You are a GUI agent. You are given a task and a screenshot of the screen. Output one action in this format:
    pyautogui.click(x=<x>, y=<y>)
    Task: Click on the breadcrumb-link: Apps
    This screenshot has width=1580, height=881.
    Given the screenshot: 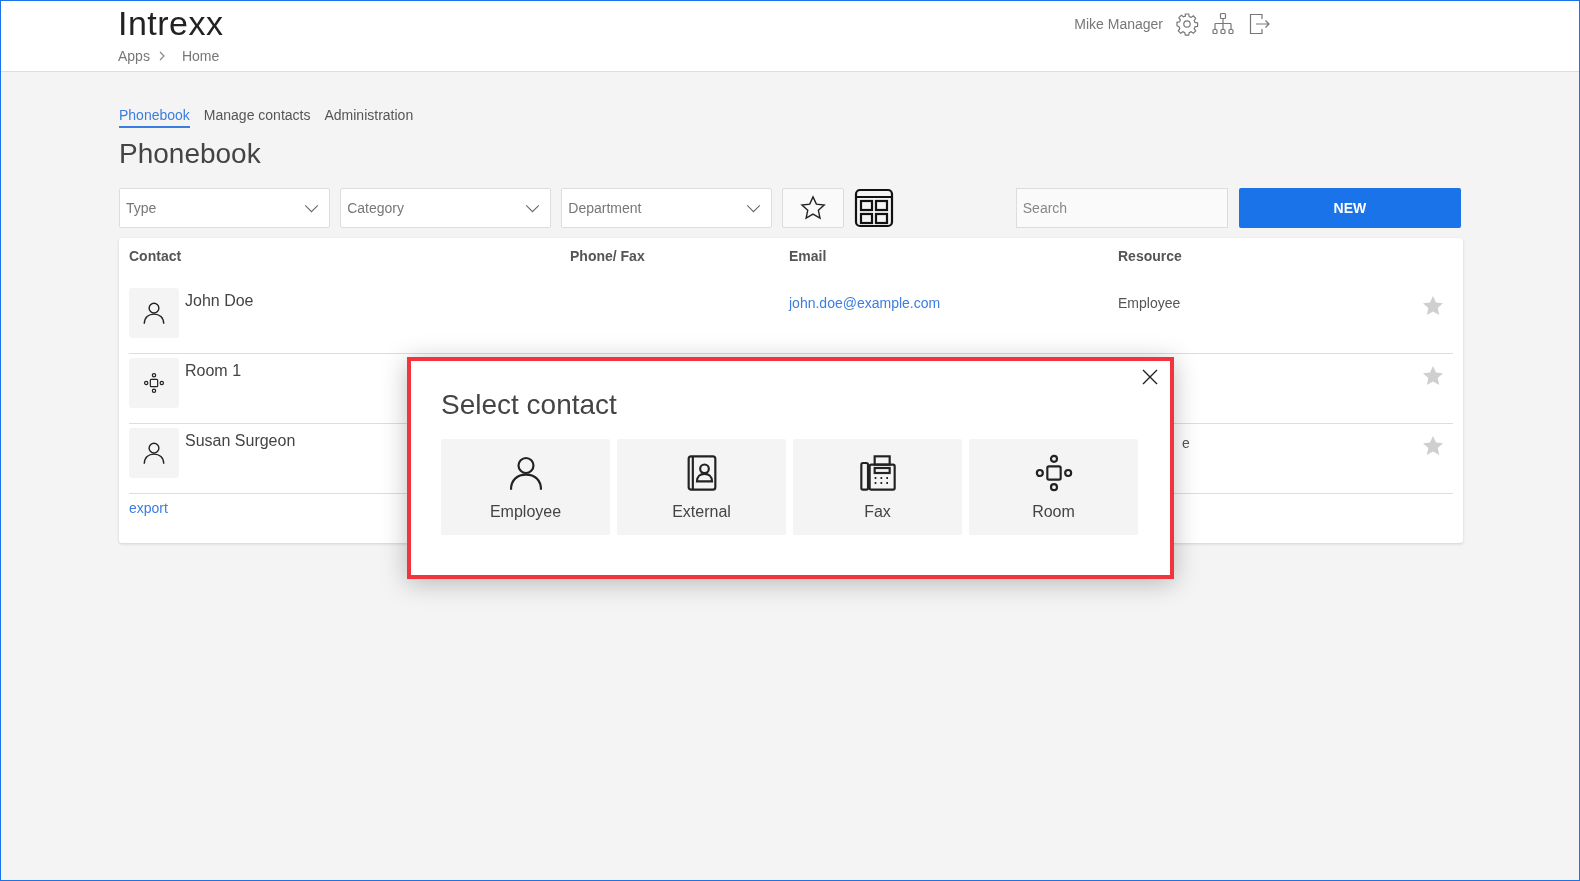 What is the action you would take?
    pyautogui.click(x=134, y=56)
    